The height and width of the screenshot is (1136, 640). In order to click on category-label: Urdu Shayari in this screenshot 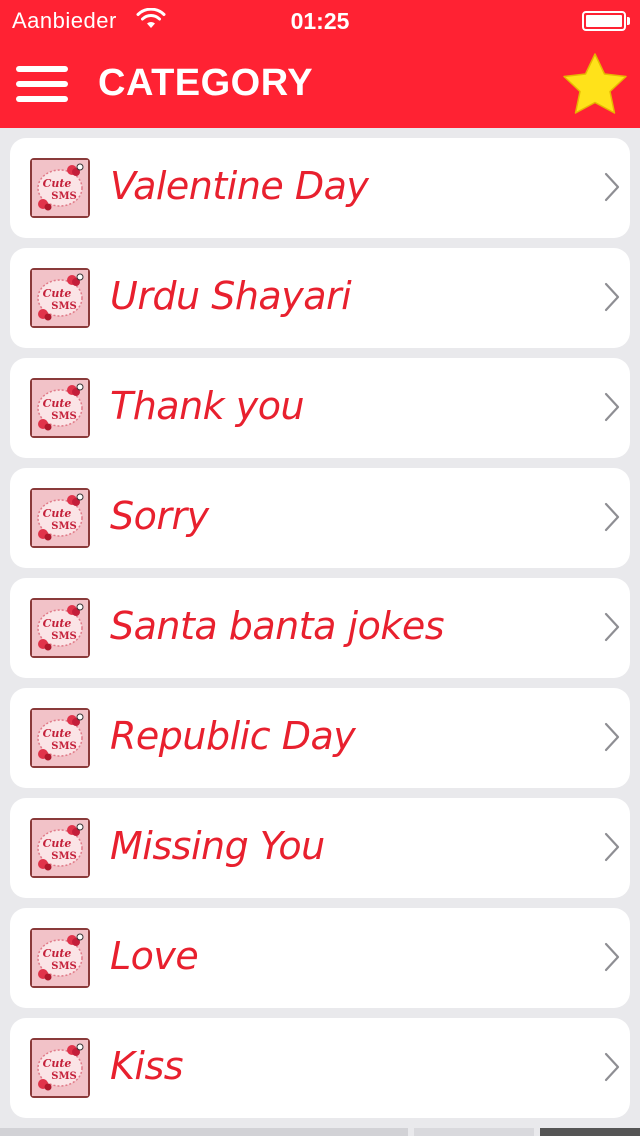, I will do `click(231, 296)`.